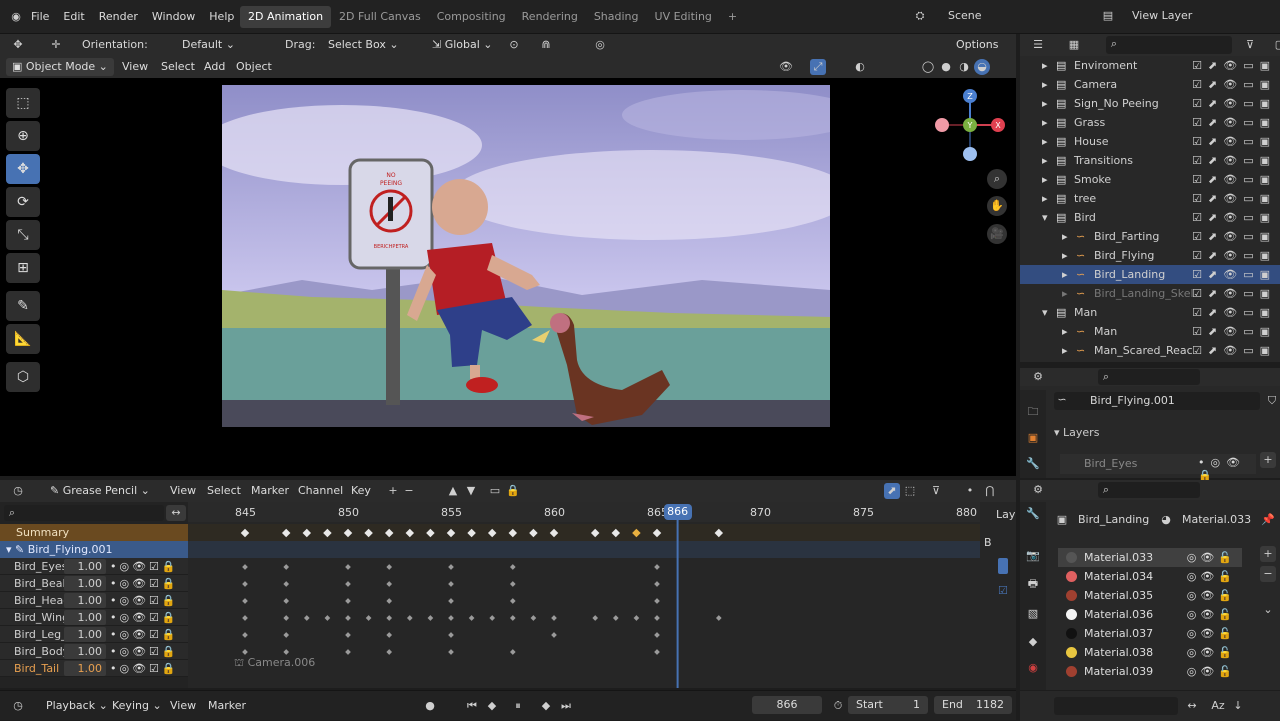 The image size is (1280, 721). Describe the element at coordinates (1150, 217) in the screenshot. I see `outliner-row: ▾ ▤ Bird ☑⬈👁▭▣` at that location.